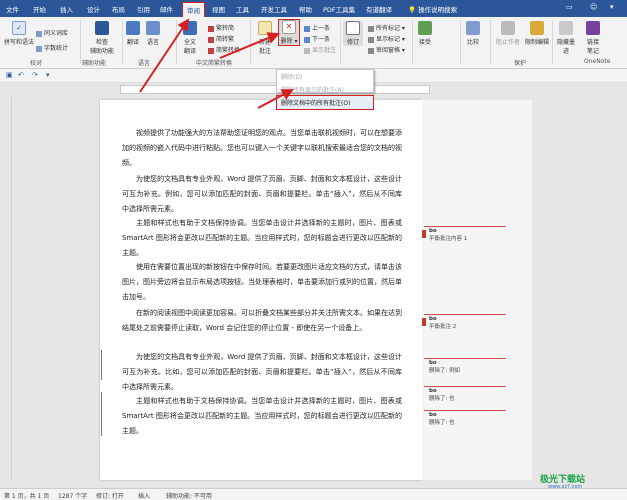 The width and height of the screenshot is (627, 500). I want to click on block-authors-icon, so click(508, 28).